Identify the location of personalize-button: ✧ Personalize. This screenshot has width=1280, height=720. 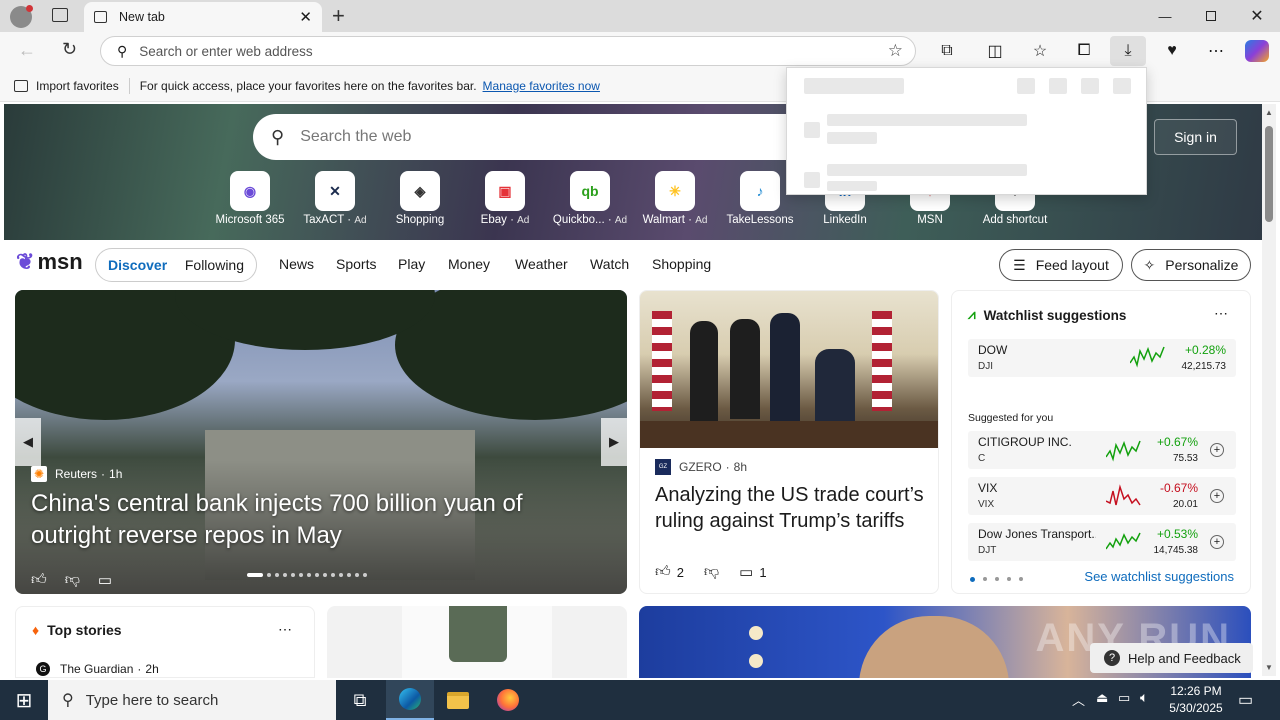
(1191, 265).